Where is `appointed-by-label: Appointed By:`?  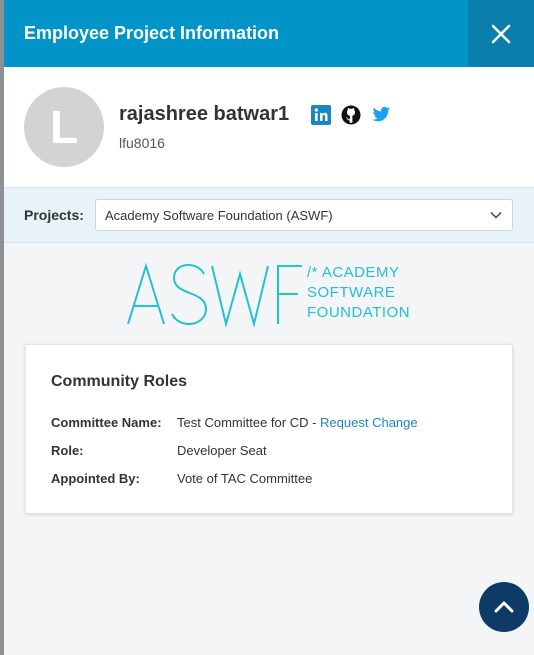
appointed-by-label: Appointed By: is located at coordinates (95, 478).